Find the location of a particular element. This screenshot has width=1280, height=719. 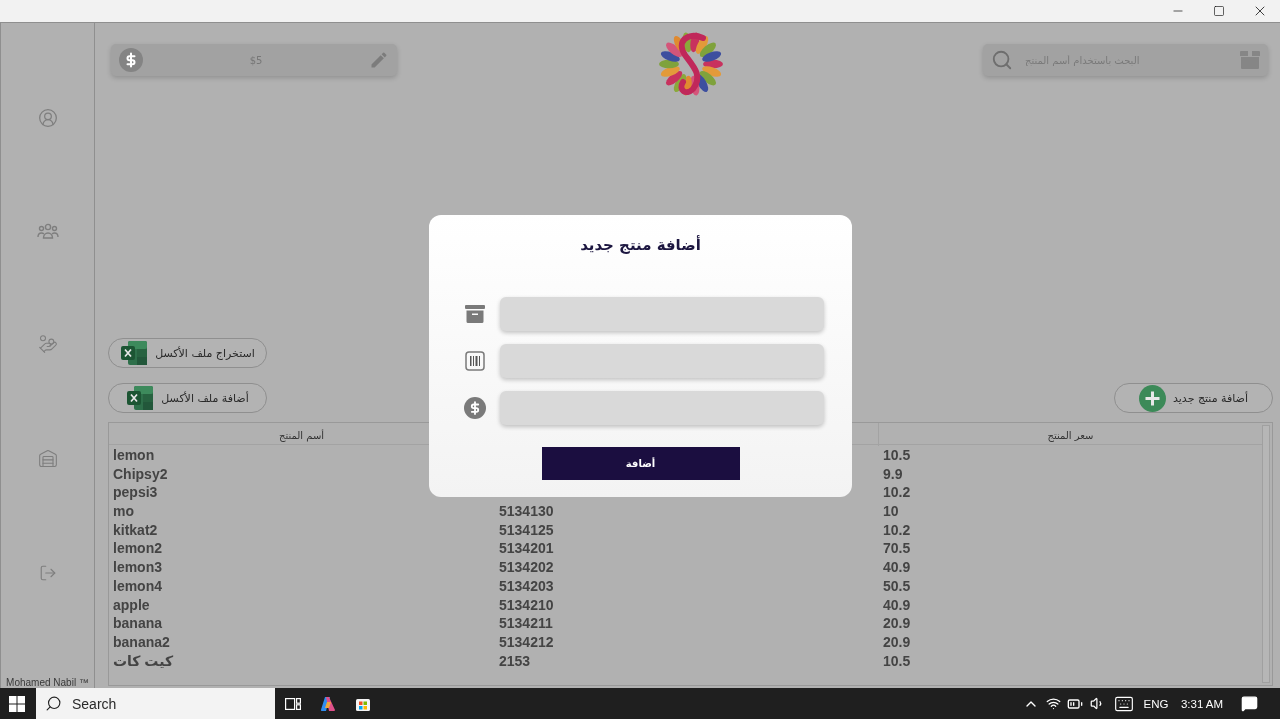

start-icon is located at coordinates (17, 703).